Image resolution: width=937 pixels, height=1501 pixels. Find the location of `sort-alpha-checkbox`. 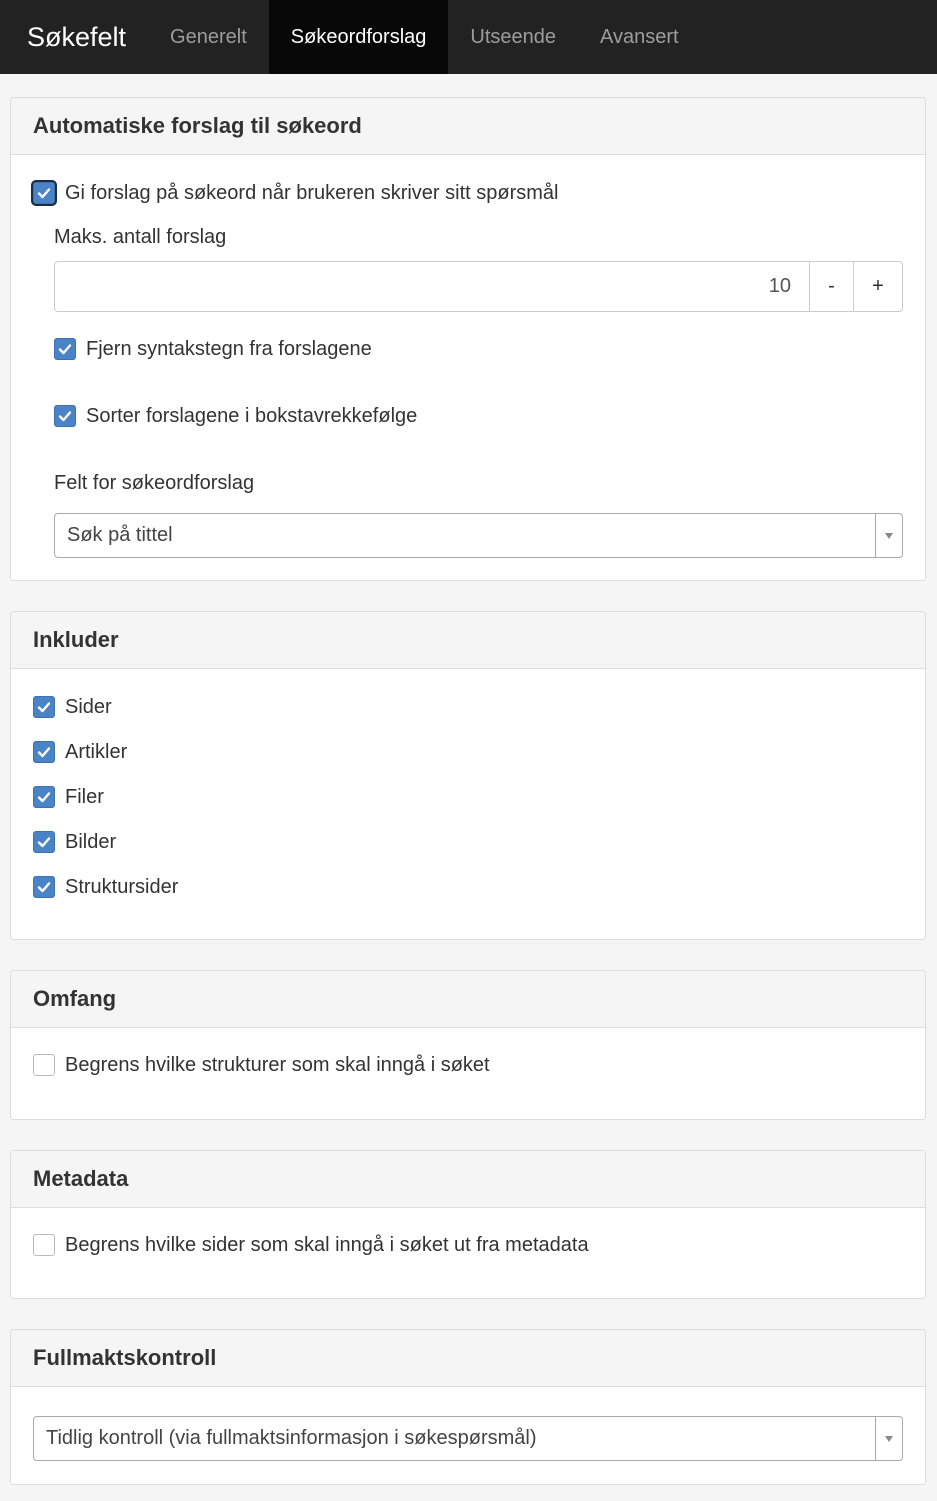

sort-alpha-checkbox is located at coordinates (65, 416).